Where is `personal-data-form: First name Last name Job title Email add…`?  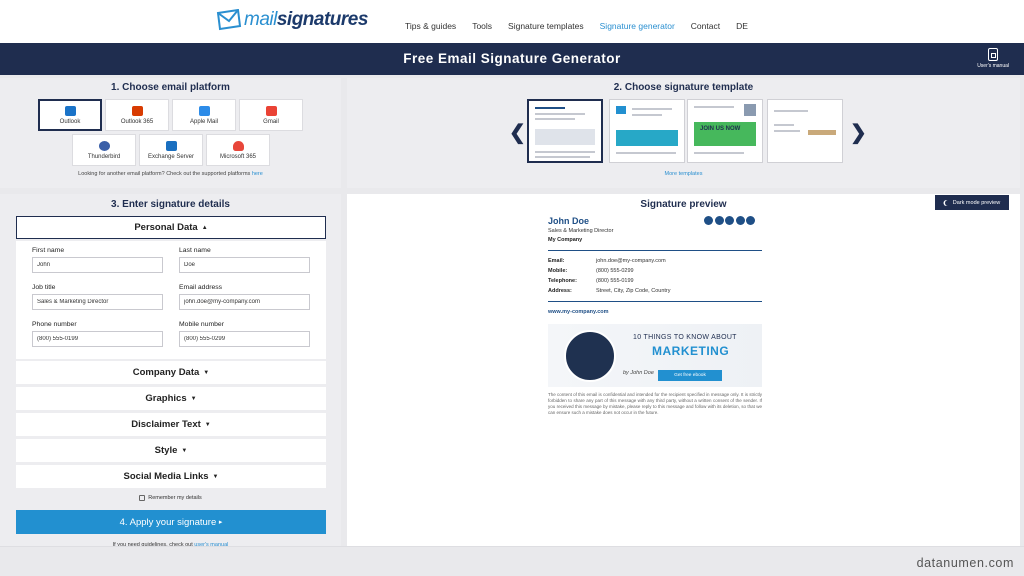
personal-data-form: First name Last name Job title Email add… is located at coordinates (171, 300).